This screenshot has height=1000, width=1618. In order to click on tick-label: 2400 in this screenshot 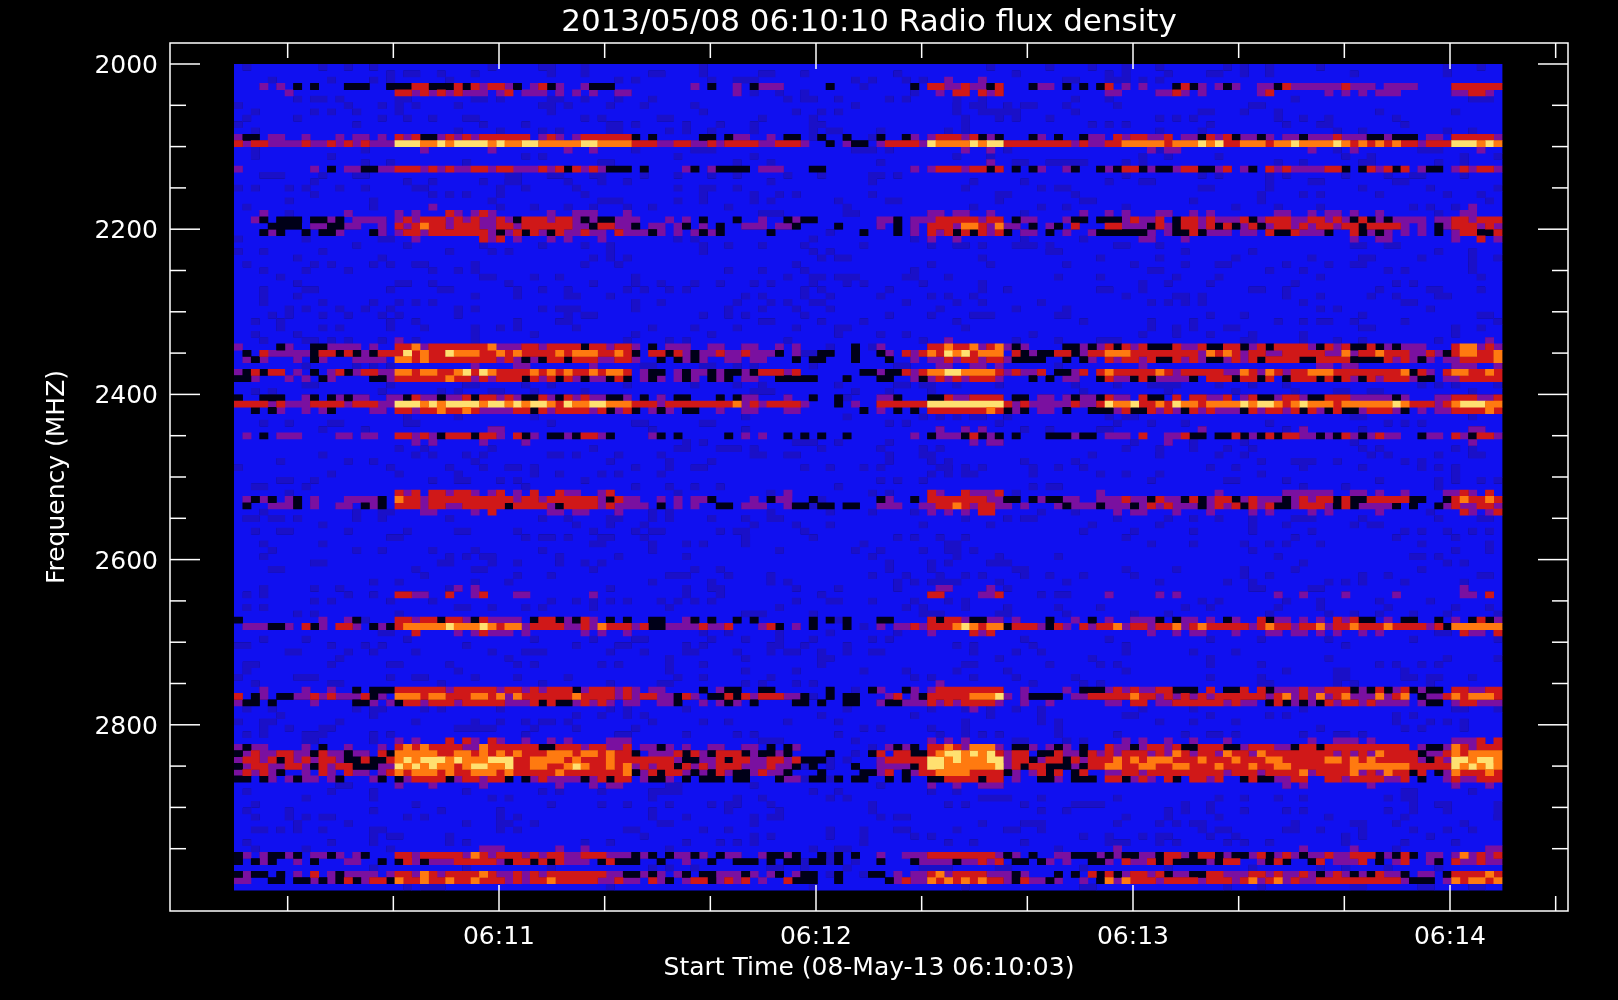, I will do `click(126, 395)`.